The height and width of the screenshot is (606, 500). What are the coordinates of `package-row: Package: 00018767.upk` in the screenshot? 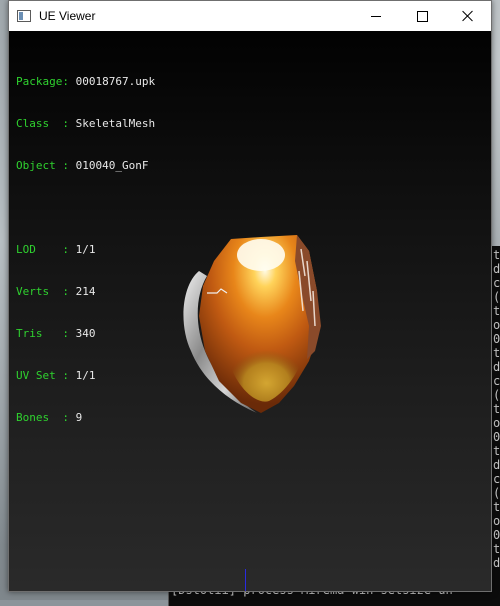 It's located at (85, 82).